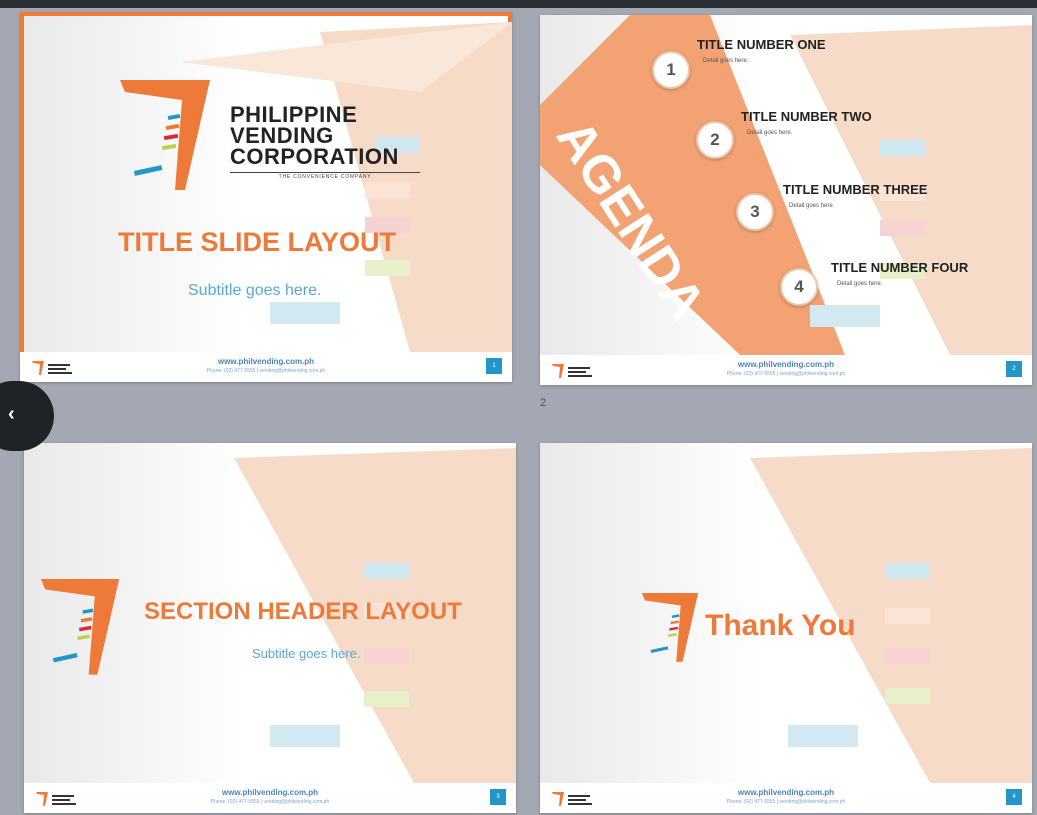 This screenshot has width=1037, height=815. I want to click on slide-title: Thank You, so click(780, 625).